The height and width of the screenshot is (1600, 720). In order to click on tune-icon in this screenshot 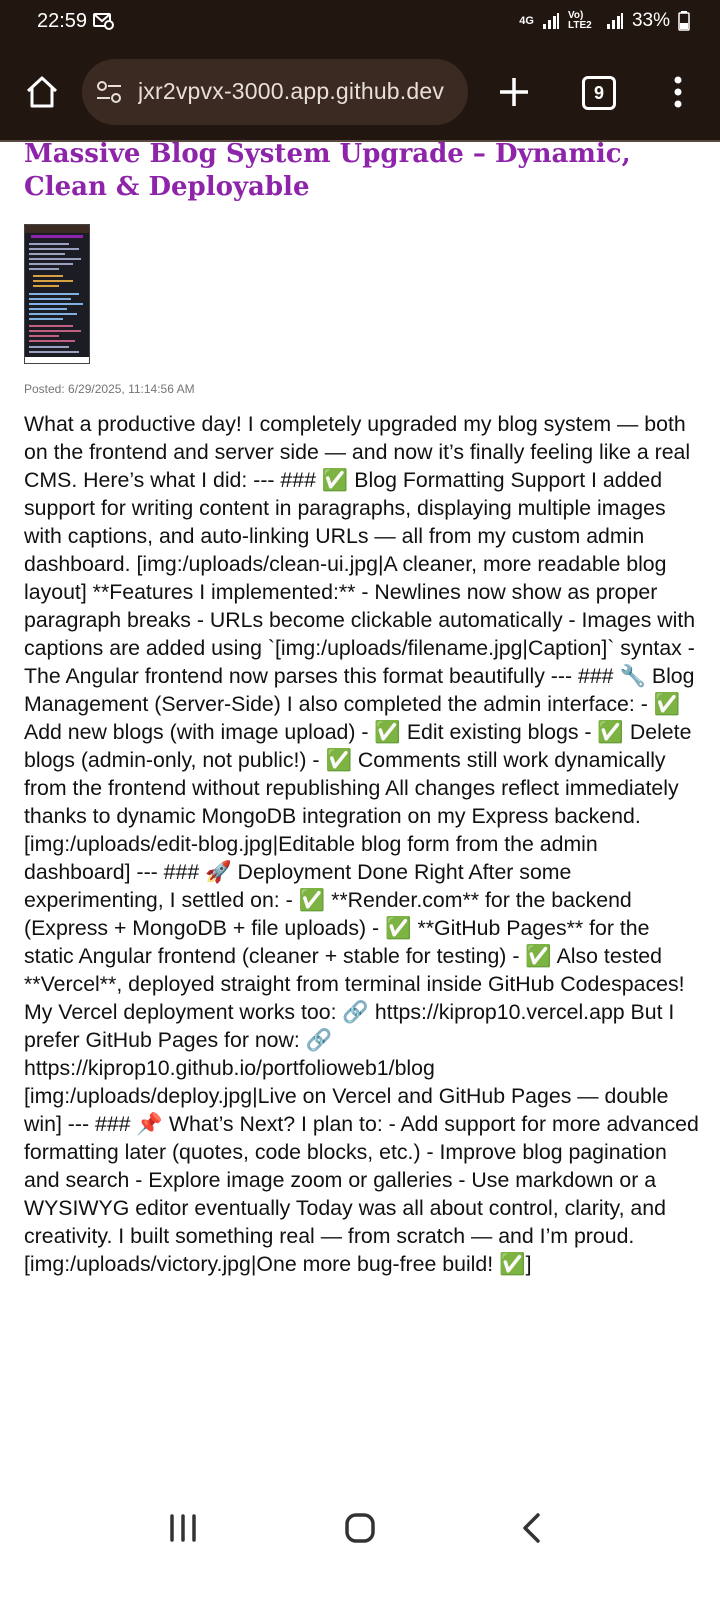, I will do `click(109, 92)`.